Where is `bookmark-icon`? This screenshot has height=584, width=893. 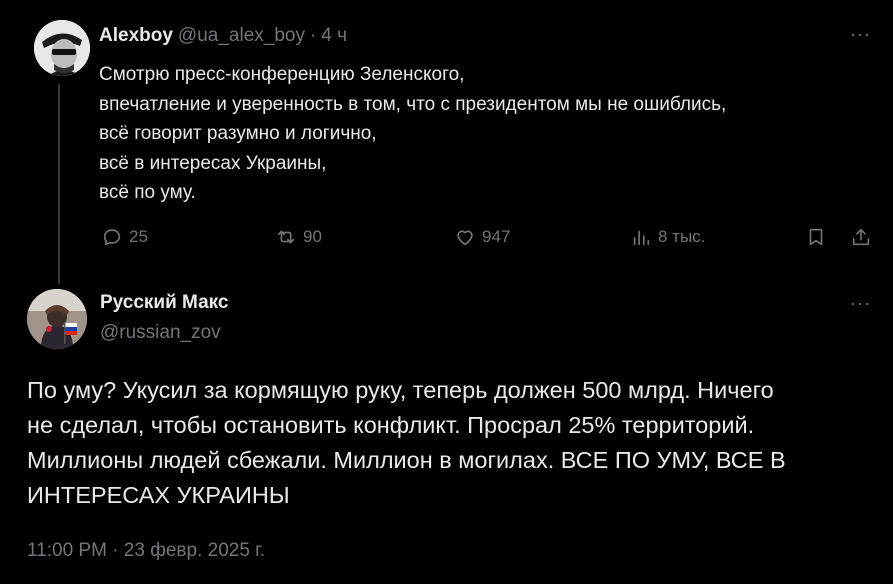 bookmark-icon is located at coordinates (816, 237).